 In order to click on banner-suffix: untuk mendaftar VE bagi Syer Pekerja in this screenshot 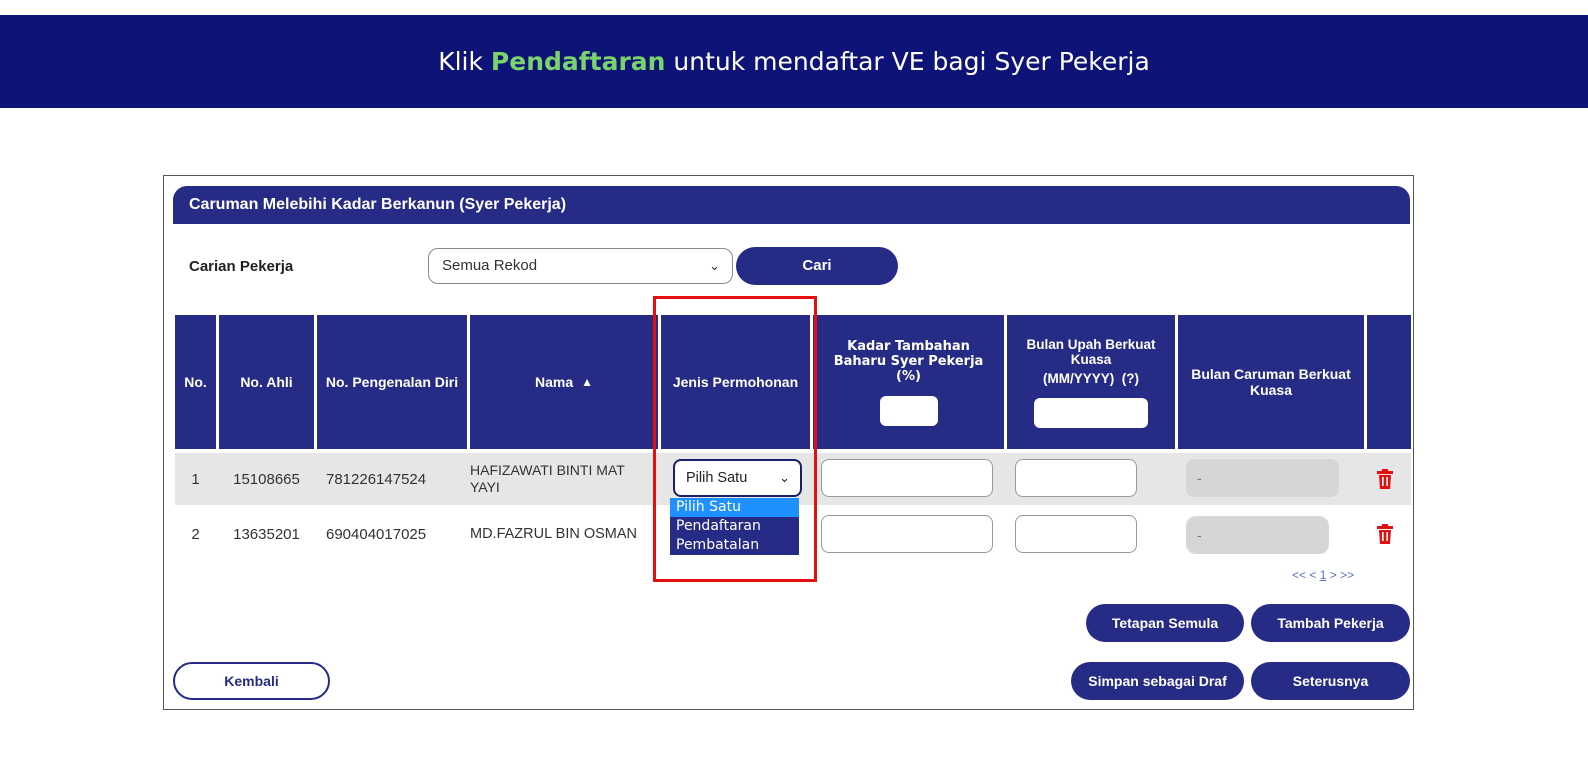, I will do `click(907, 61)`.